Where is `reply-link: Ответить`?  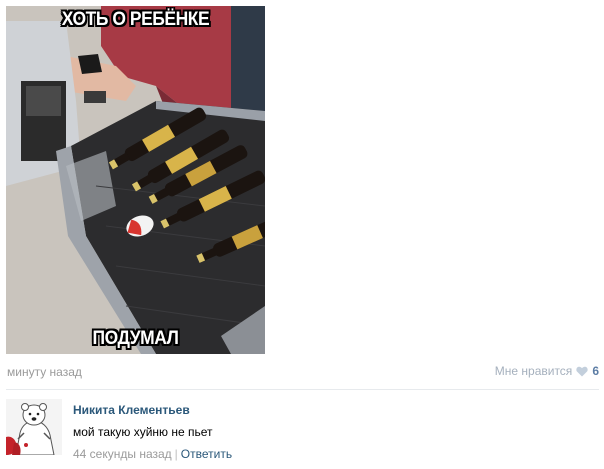
reply-link: Ответить is located at coordinates (206, 454).